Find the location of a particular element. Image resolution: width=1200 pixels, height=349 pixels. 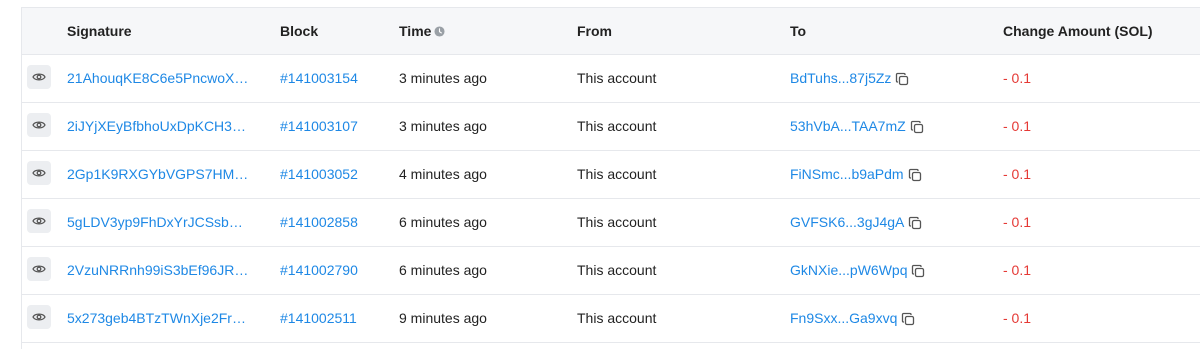

signature-link: 2Gp1K9RXGYbVGPS7HMNjxxxx is located at coordinates (158, 174).